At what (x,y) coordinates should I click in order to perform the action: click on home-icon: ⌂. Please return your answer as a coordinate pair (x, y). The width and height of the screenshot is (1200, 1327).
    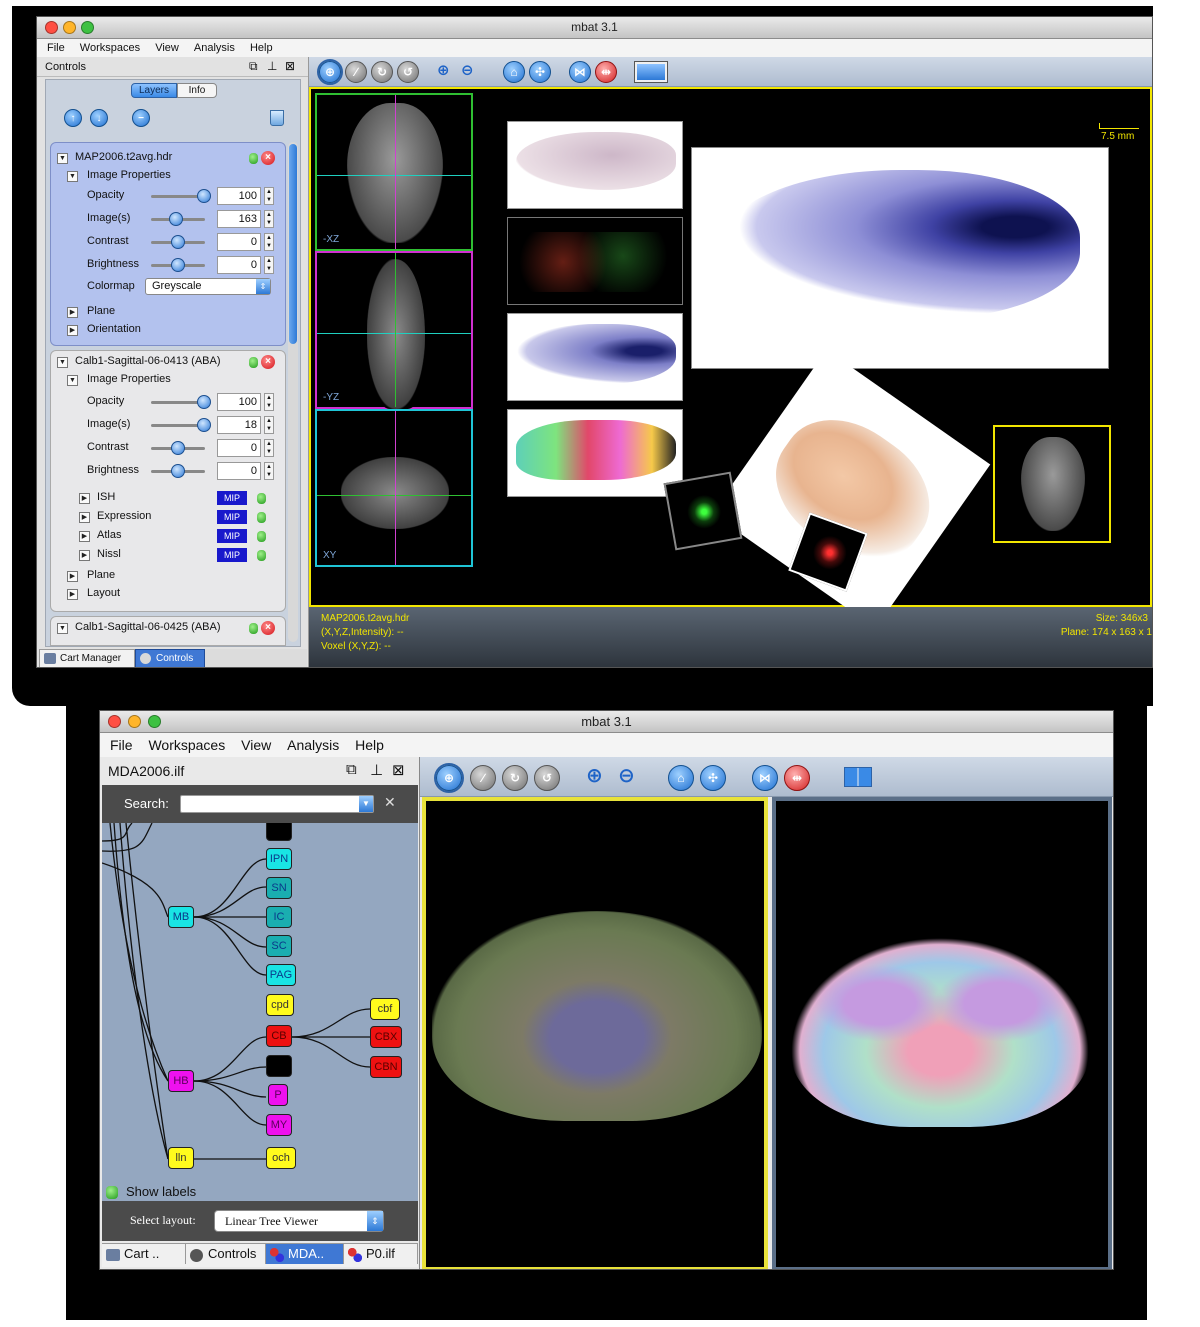
    Looking at the image, I should click on (681, 778).